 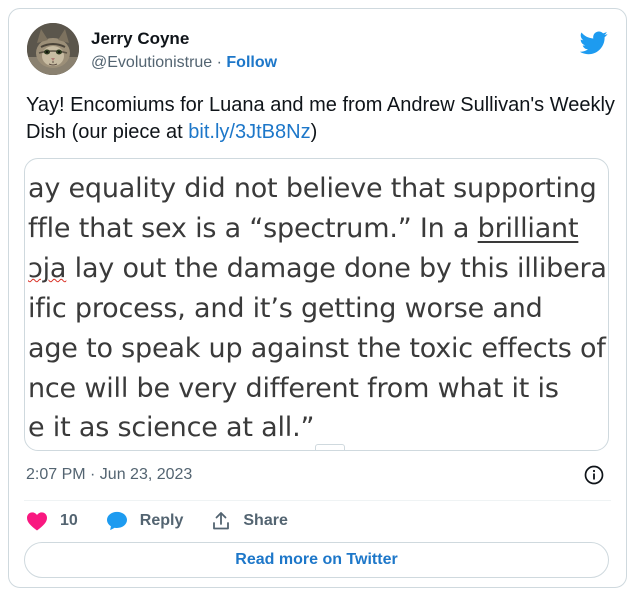 I want to click on tweet-link: bit.ly/3JtB8Nz, so click(x=249, y=132).